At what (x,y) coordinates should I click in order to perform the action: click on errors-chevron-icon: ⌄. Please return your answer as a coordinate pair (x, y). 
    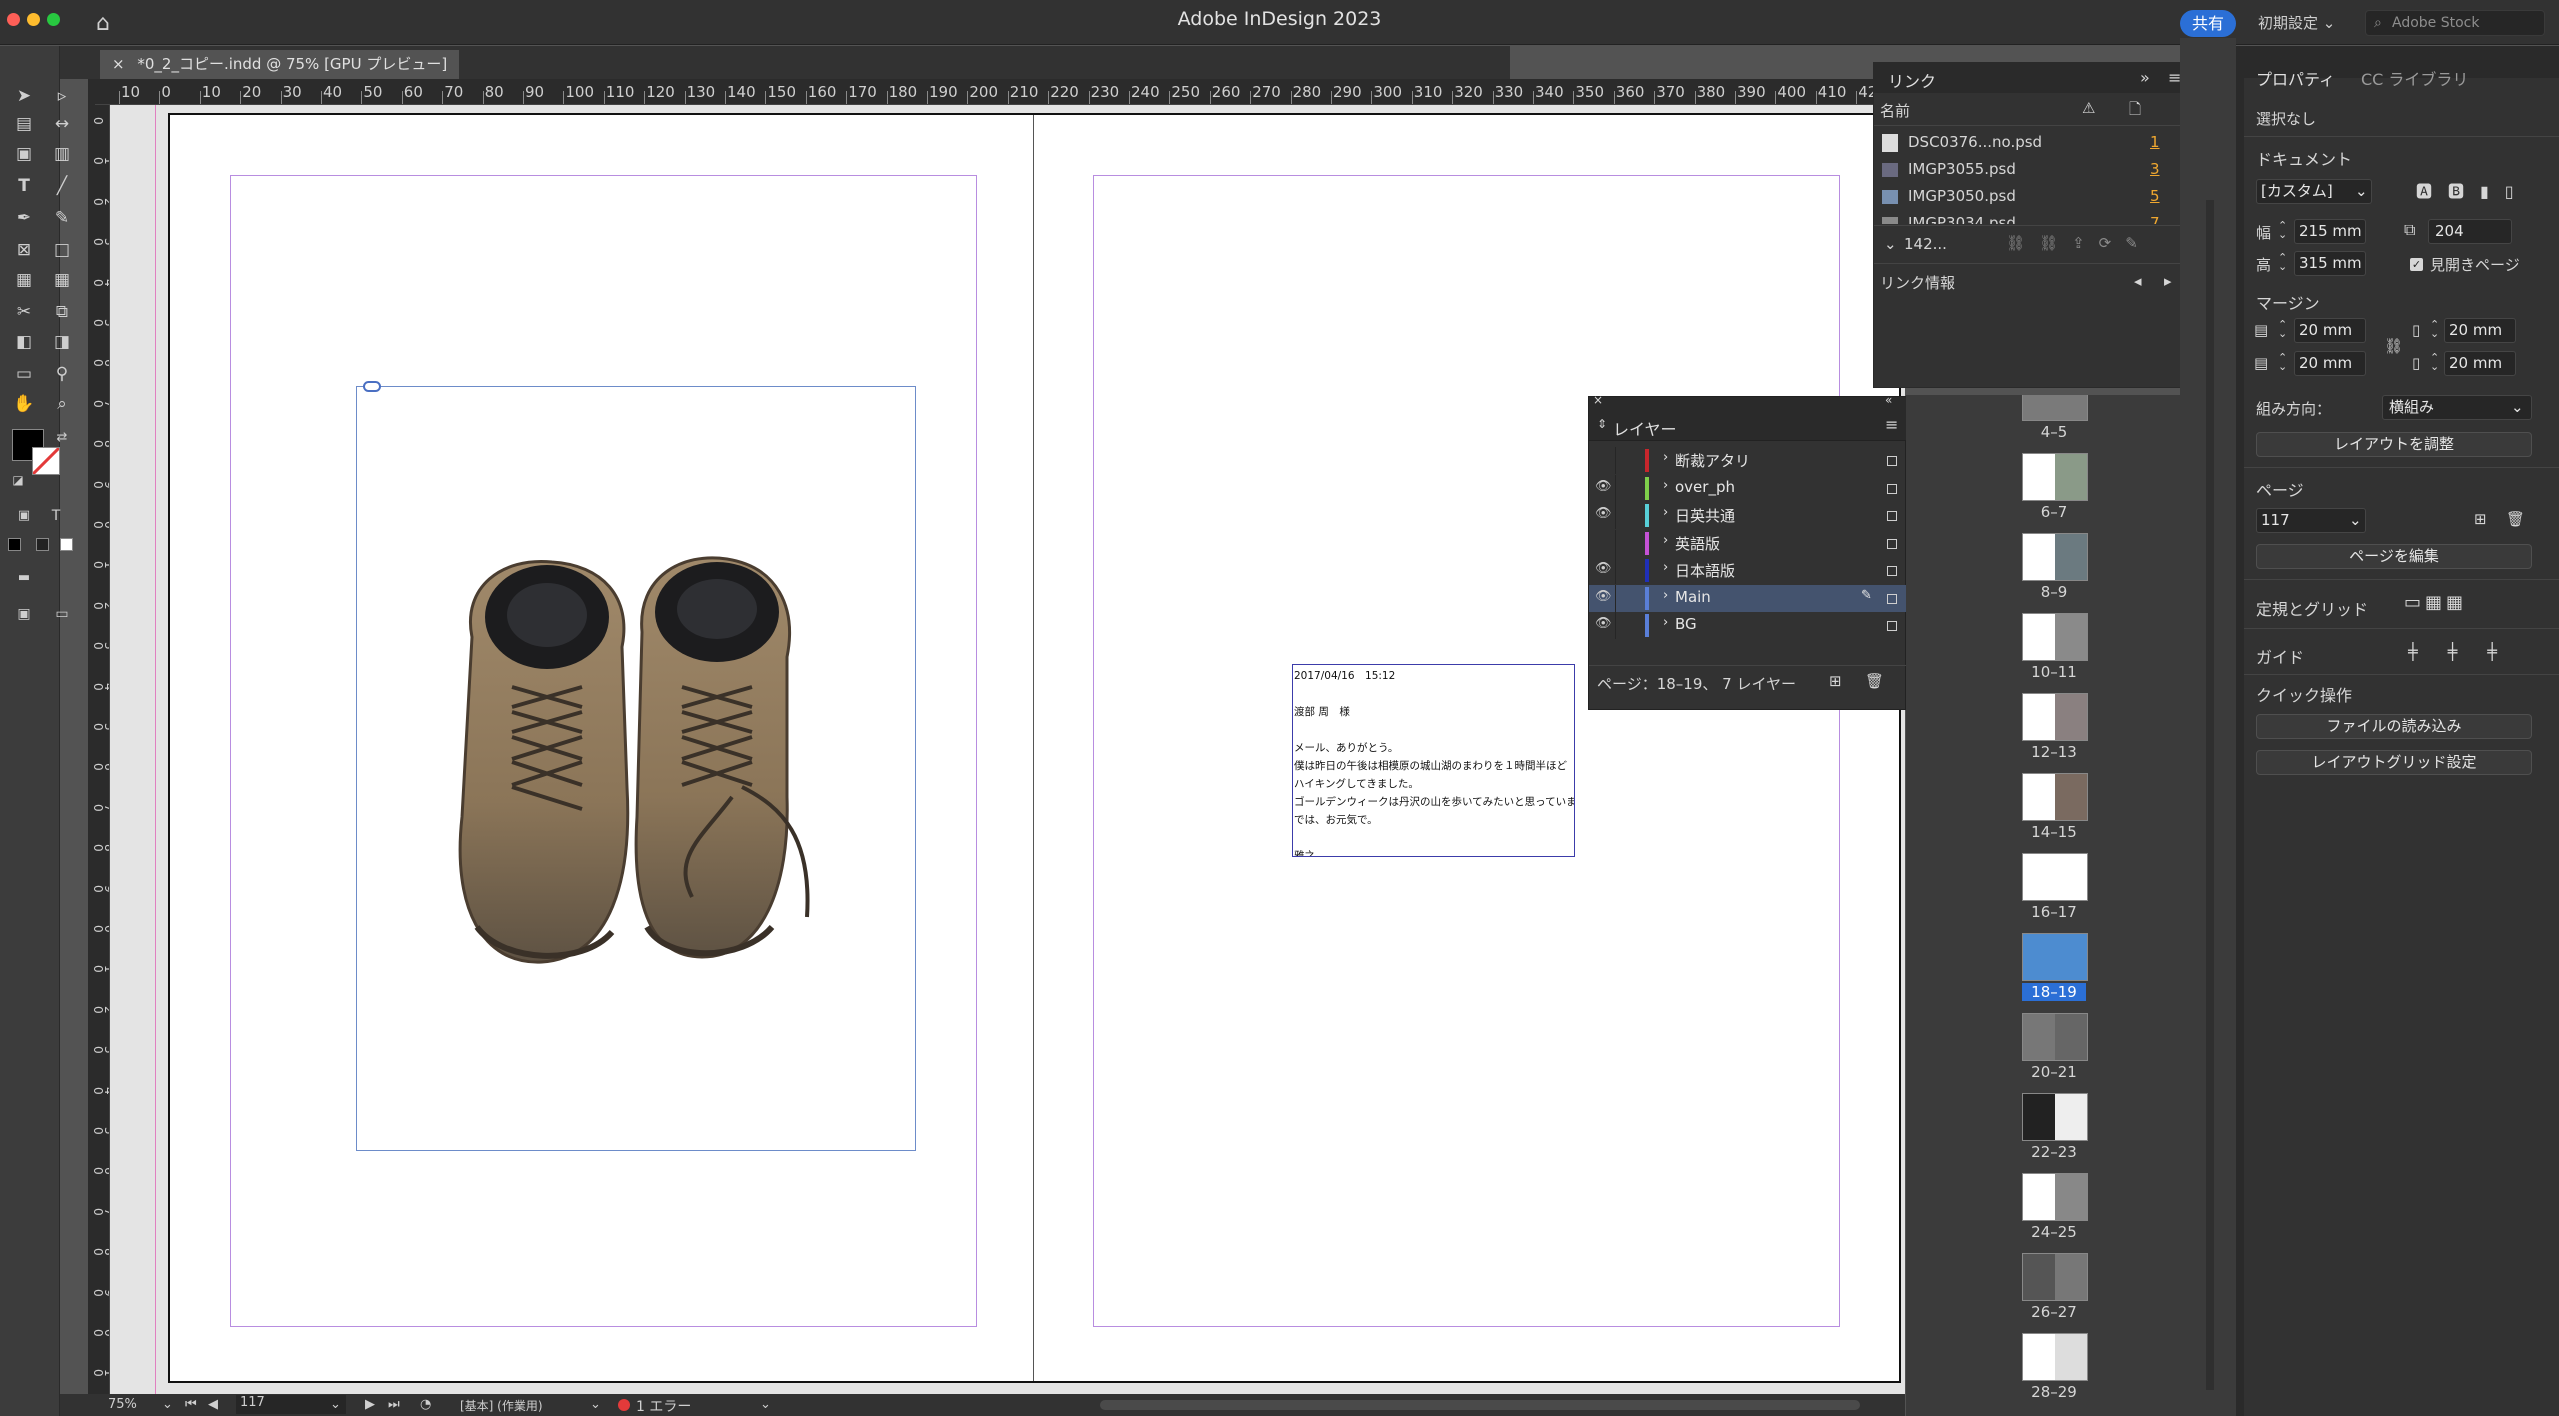
    Looking at the image, I should click on (765, 1404).